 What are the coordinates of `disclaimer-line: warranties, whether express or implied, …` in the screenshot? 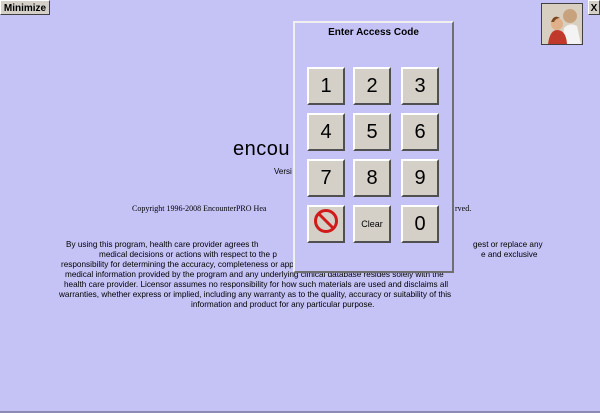 It's located at (255, 294).